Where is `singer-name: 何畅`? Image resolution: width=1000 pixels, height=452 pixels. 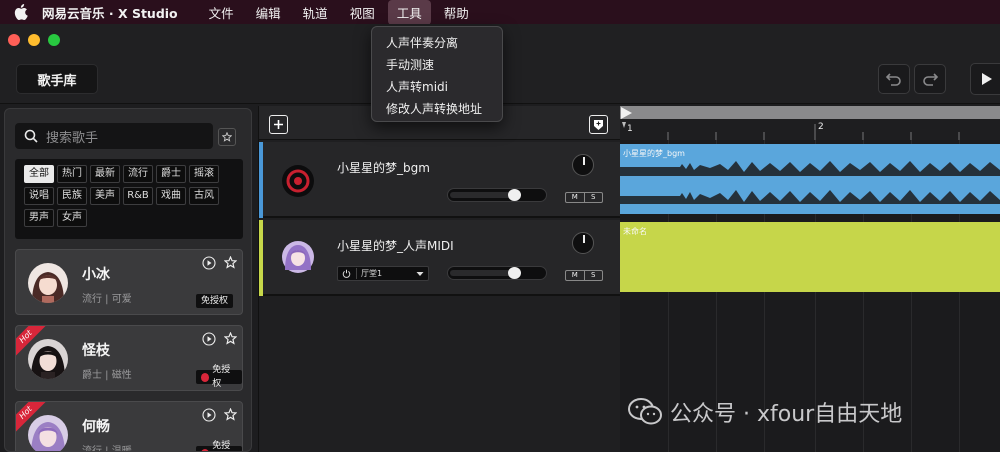
singer-name: 何畅 is located at coordinates (96, 427).